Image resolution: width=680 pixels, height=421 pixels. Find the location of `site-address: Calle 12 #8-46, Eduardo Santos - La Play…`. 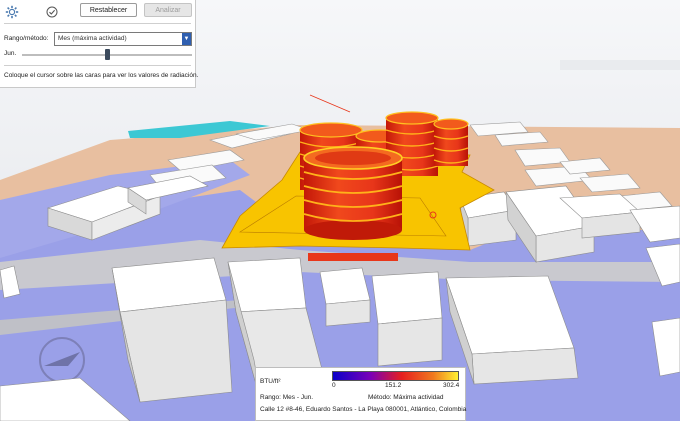

site-address: Calle 12 #8-46, Eduardo Santos - La Play… is located at coordinates (363, 409).